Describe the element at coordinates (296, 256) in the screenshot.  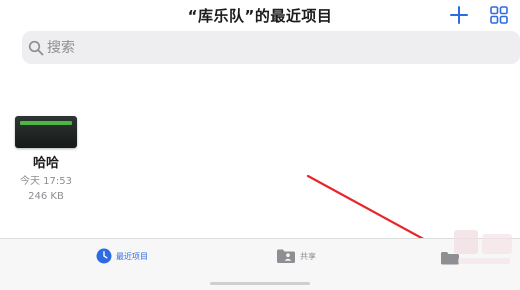
I see `tab-shared: 共享` at that location.